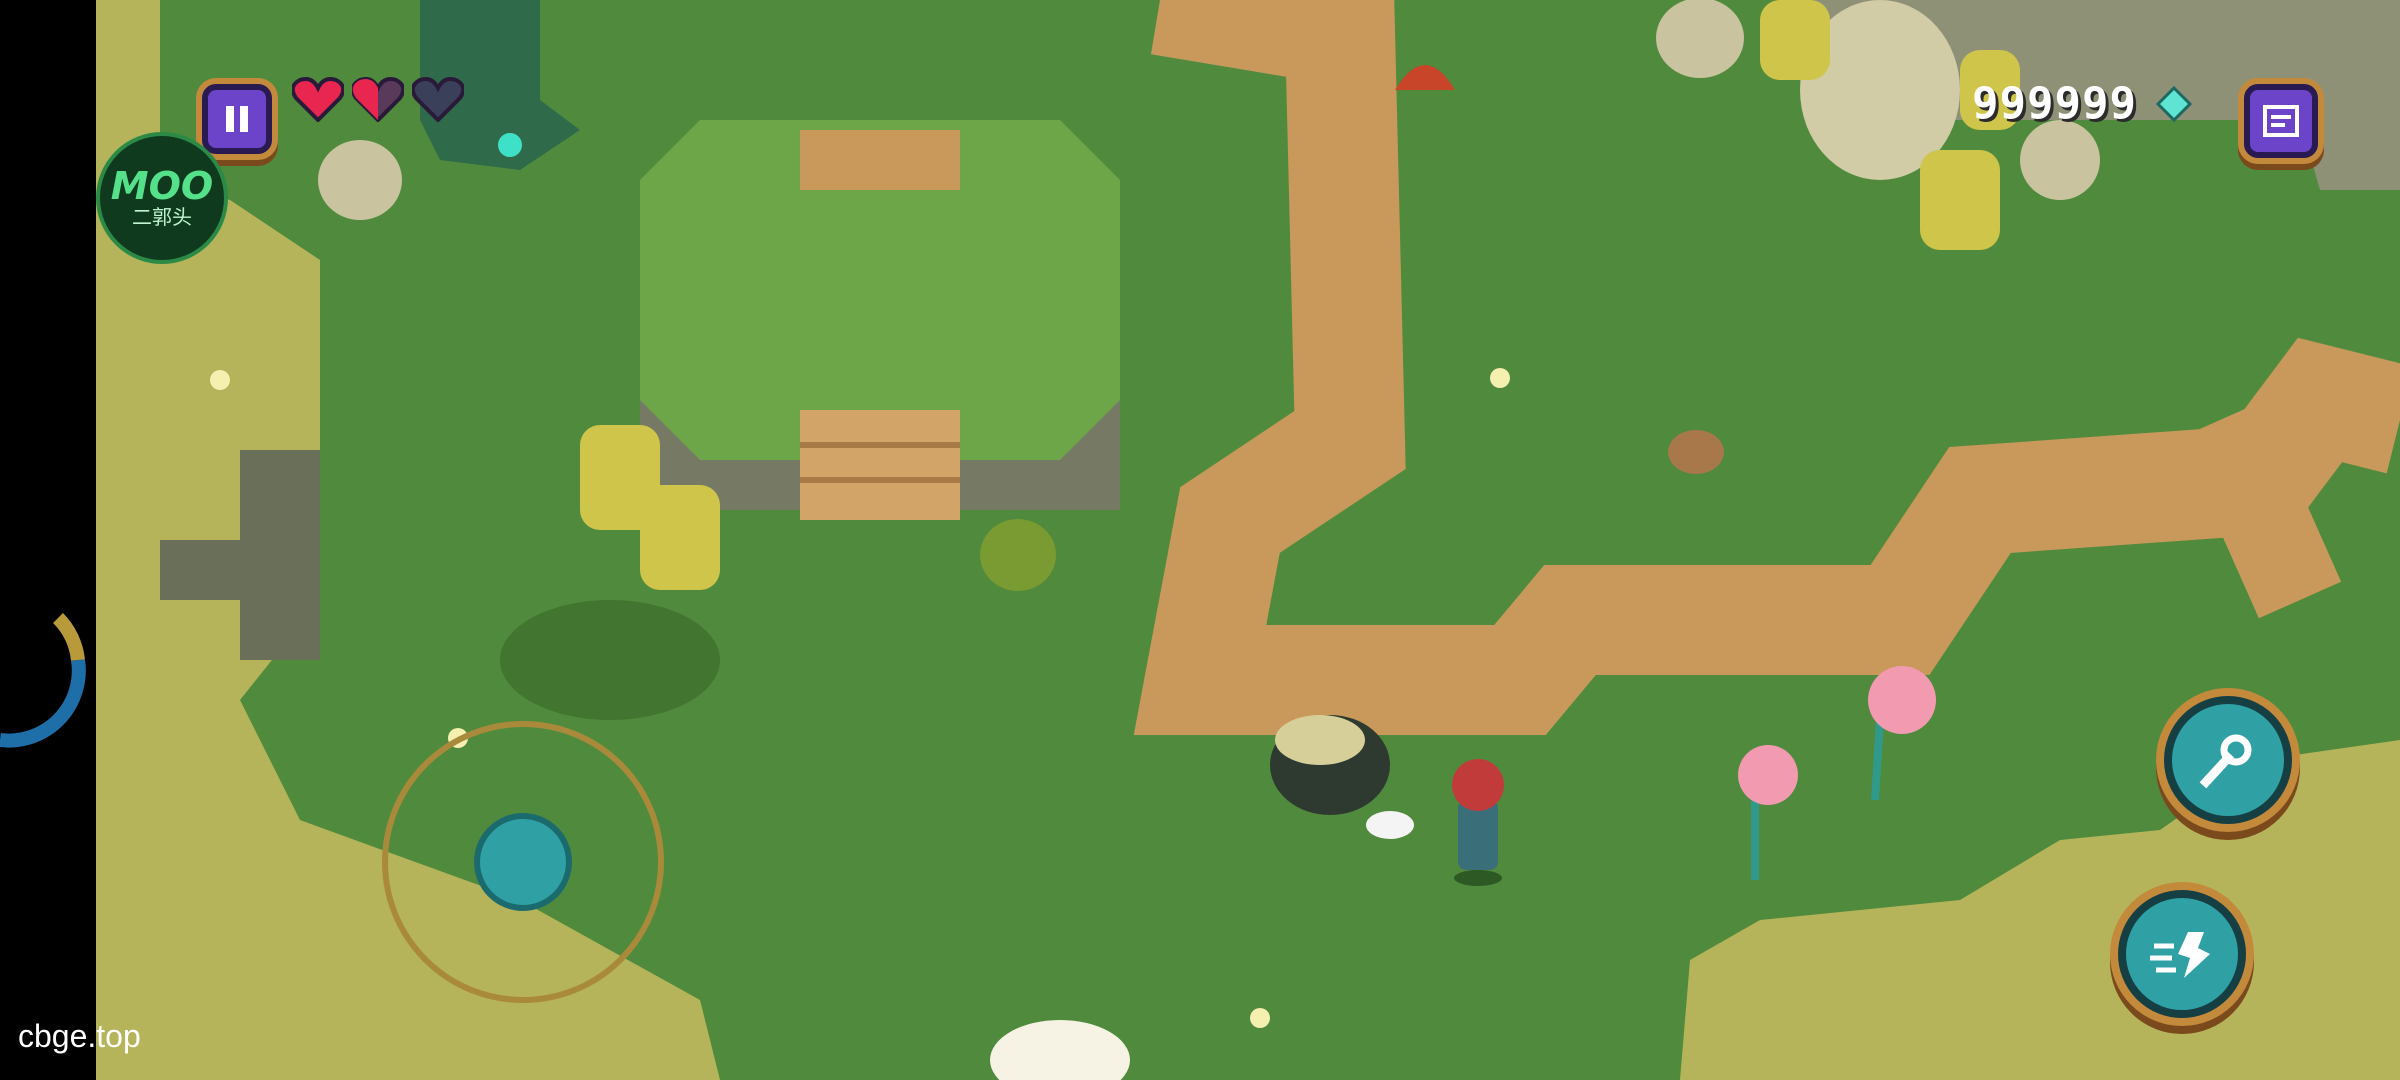 This screenshot has width=2400, height=1080. I want to click on heart-icon-half, so click(378, 99).